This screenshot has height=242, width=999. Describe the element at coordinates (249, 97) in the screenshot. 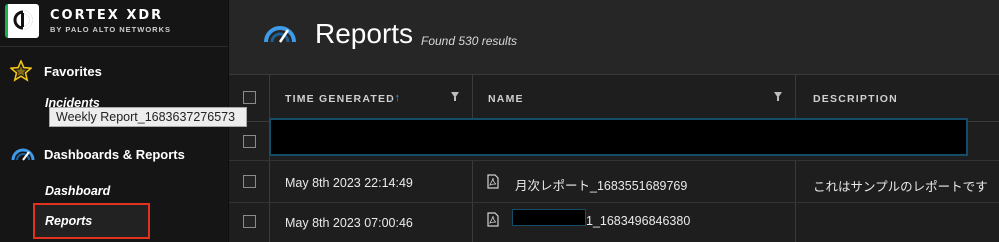

I see `select-all-checkbox` at that location.